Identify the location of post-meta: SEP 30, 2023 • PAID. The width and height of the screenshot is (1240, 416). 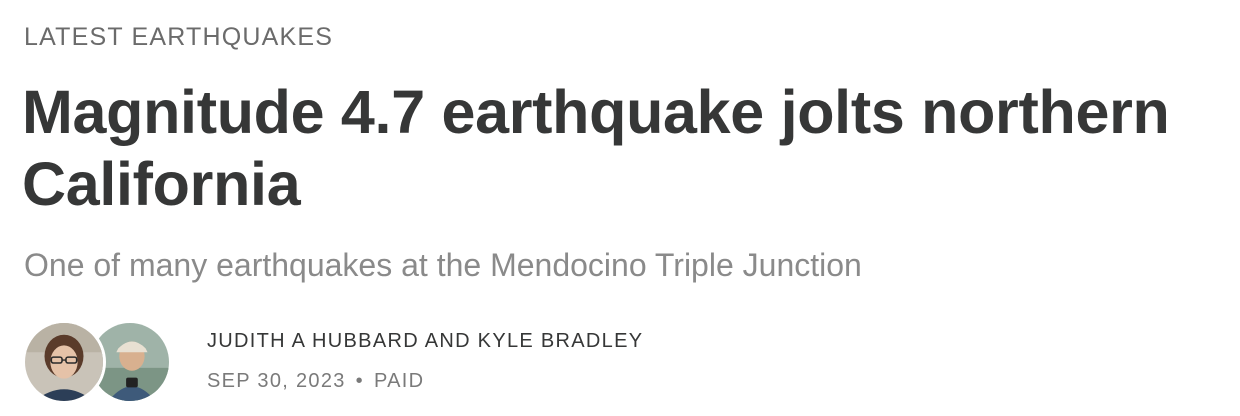
(315, 381).